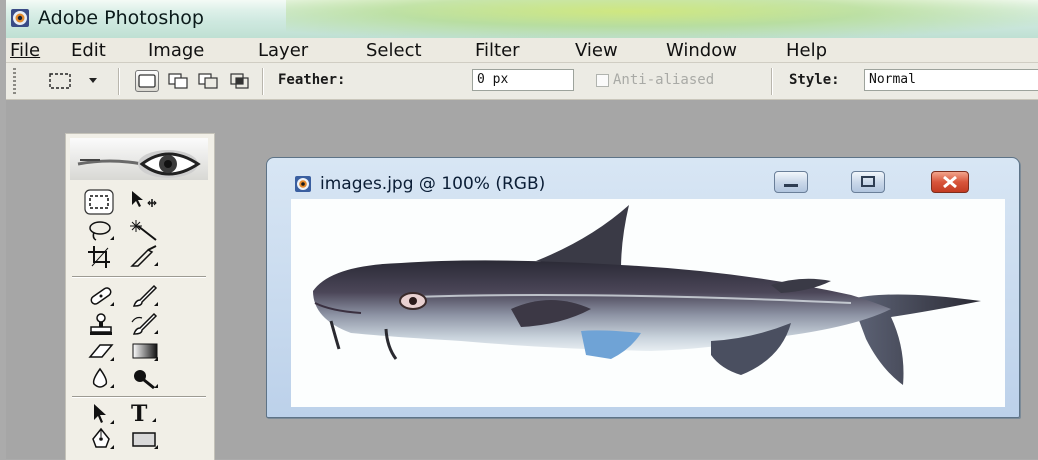  What do you see at coordinates (147, 81) in the screenshot?
I see `new-selection-icon` at bounding box center [147, 81].